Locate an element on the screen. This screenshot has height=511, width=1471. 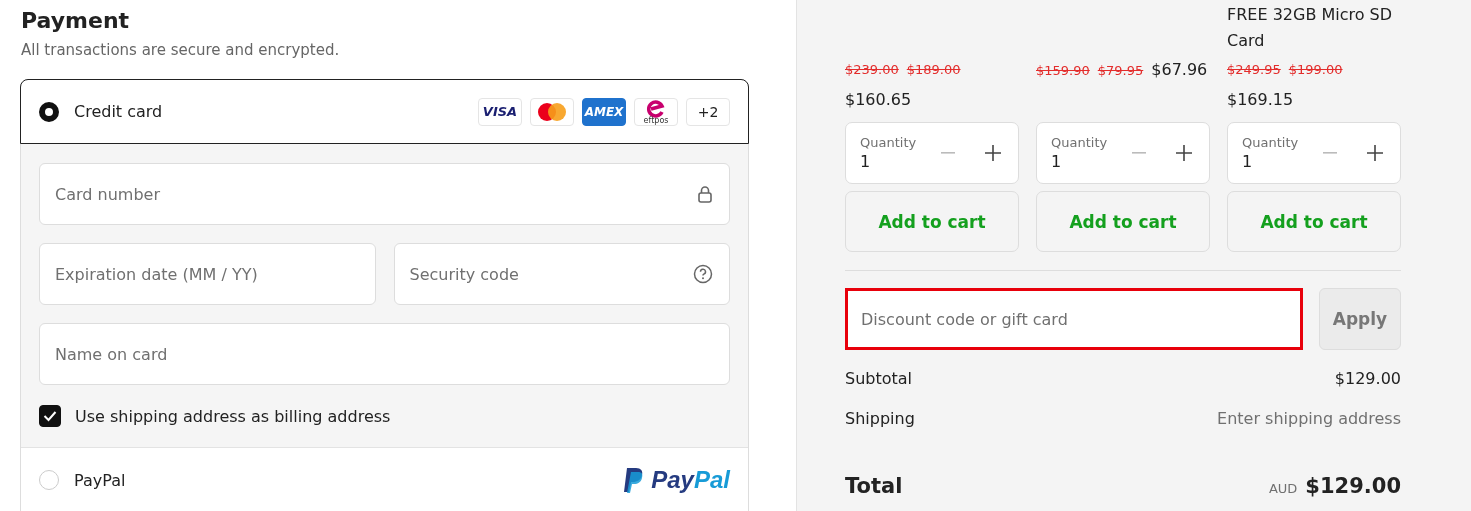
help-icon is located at coordinates (703, 274).